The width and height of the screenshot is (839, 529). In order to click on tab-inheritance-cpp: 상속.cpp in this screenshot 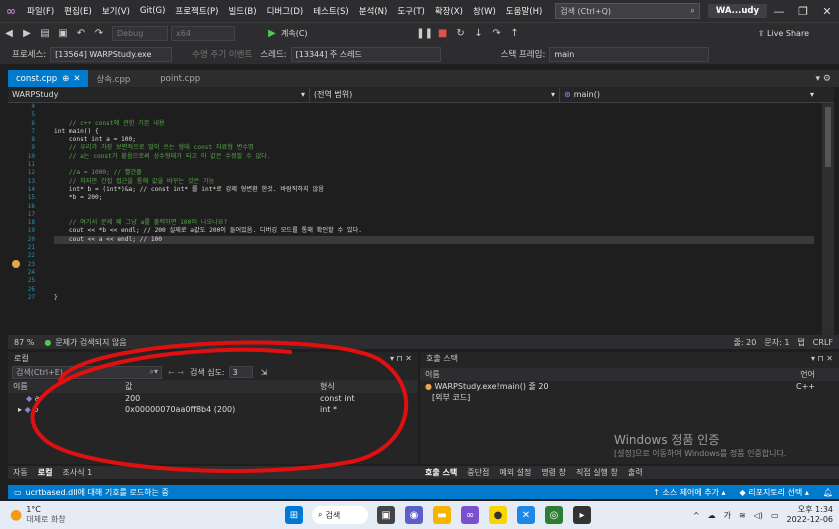, I will do `click(113, 78)`.